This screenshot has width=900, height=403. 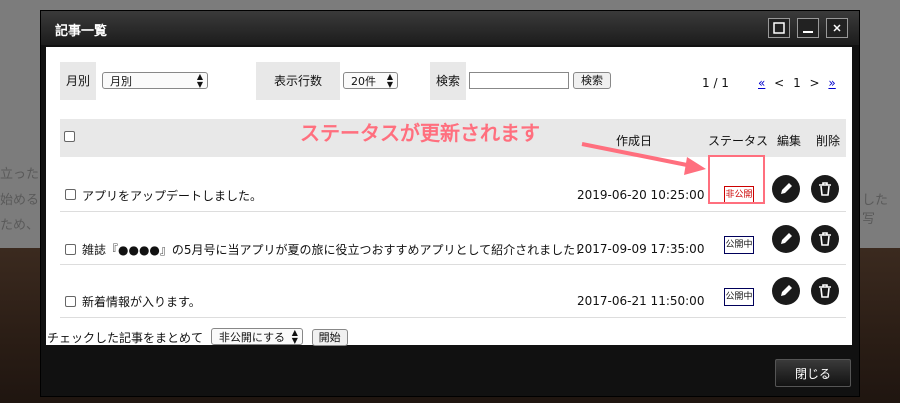 I want to click on month-select: 月別 ▲ ▼, so click(x=155, y=80).